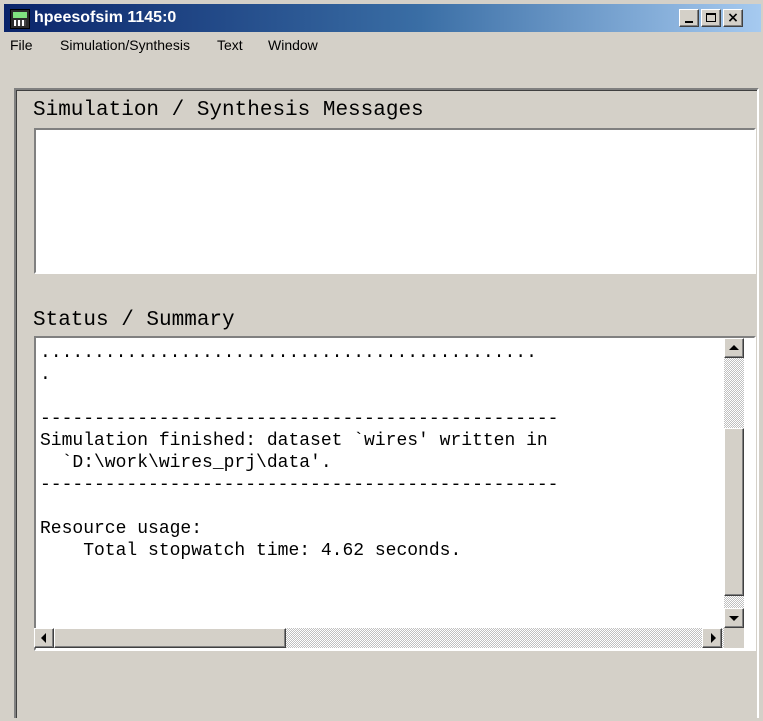  Describe the element at coordinates (734, 638) in the screenshot. I see `scrollbar-corner` at that location.